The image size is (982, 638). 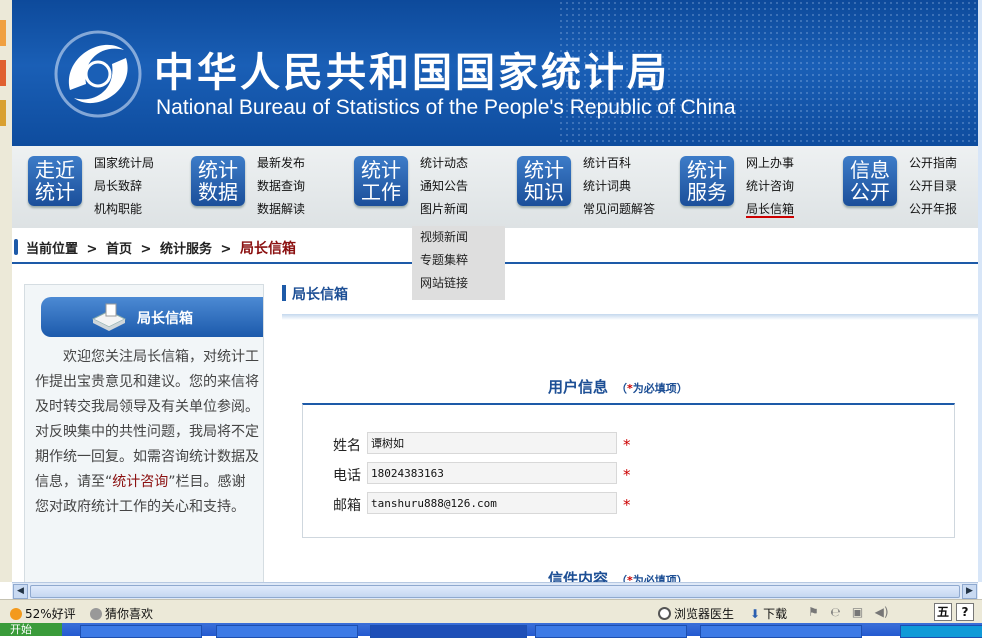 What do you see at coordinates (140, 482) in the screenshot?
I see `consult-link: 统计咨询` at bounding box center [140, 482].